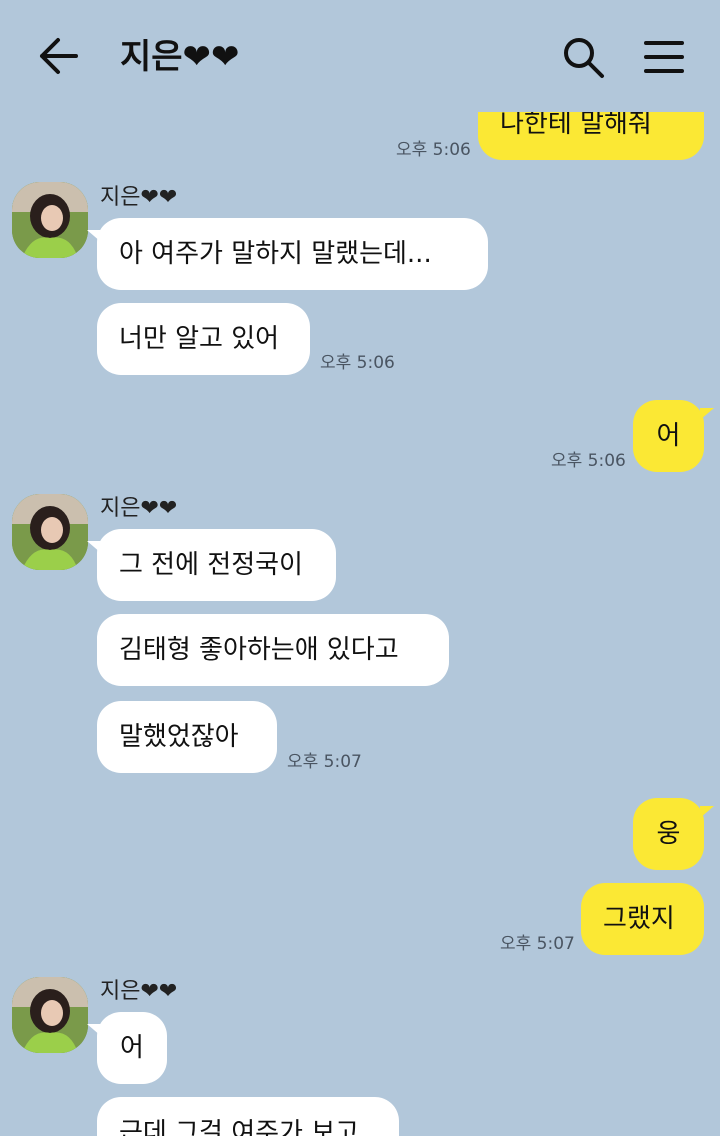 This screenshot has height=1136, width=720. I want to click on chat-header: 지은❤❤, so click(360, 56).